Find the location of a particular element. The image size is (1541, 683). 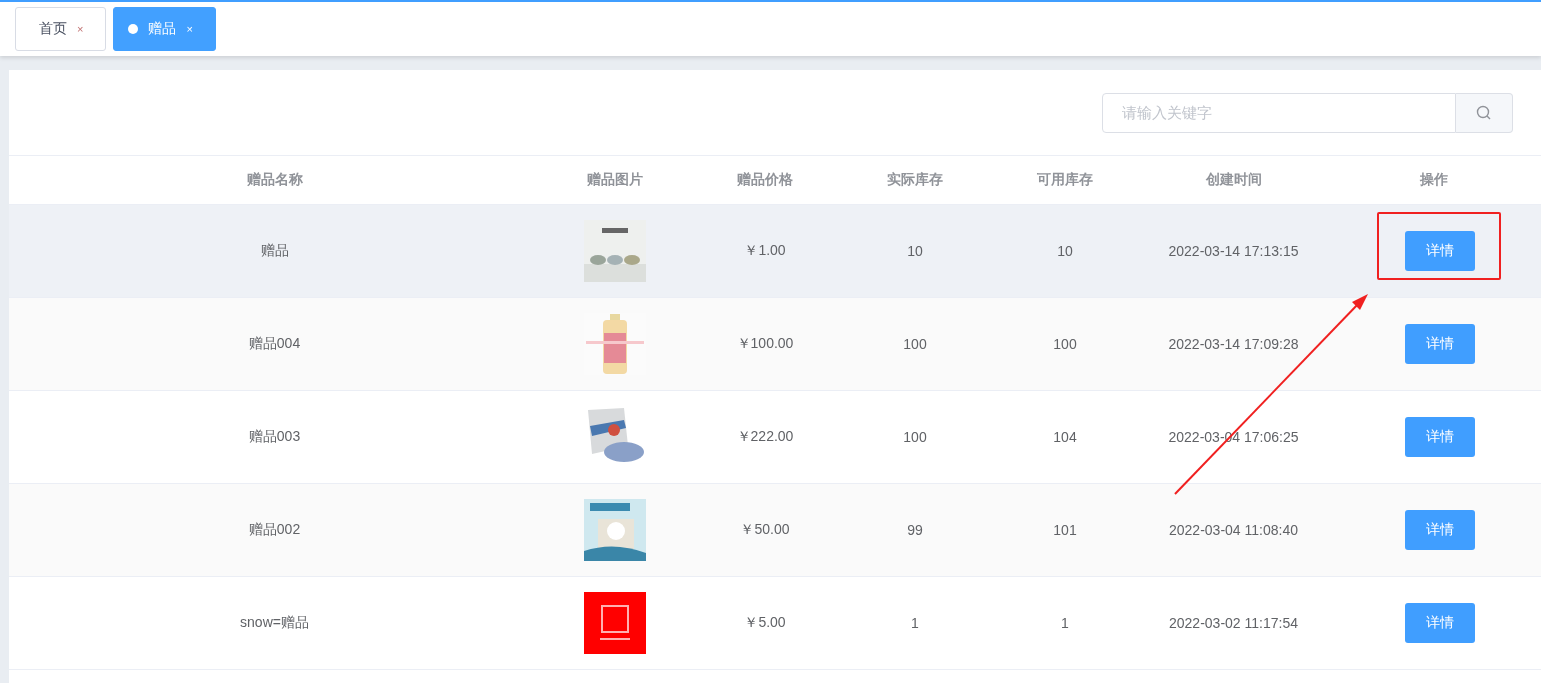

table-cell: 2022-03-04 11:08:40 is located at coordinates (1233, 530).